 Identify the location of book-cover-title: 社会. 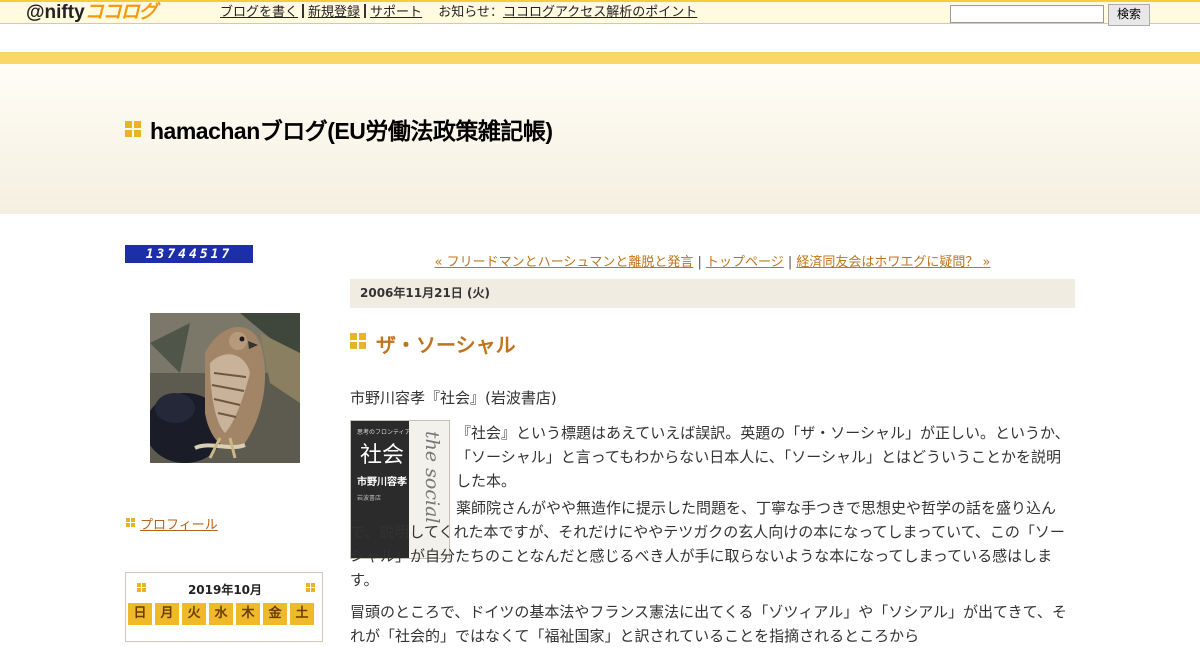
(382, 455).